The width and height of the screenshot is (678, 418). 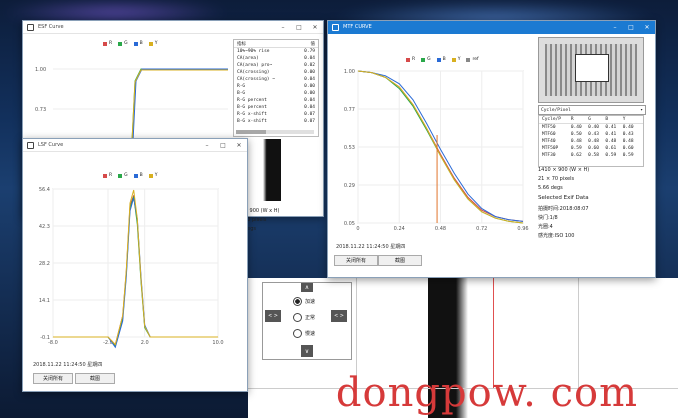 I want to click on info-angle: 5.66 degs, so click(x=550, y=188).